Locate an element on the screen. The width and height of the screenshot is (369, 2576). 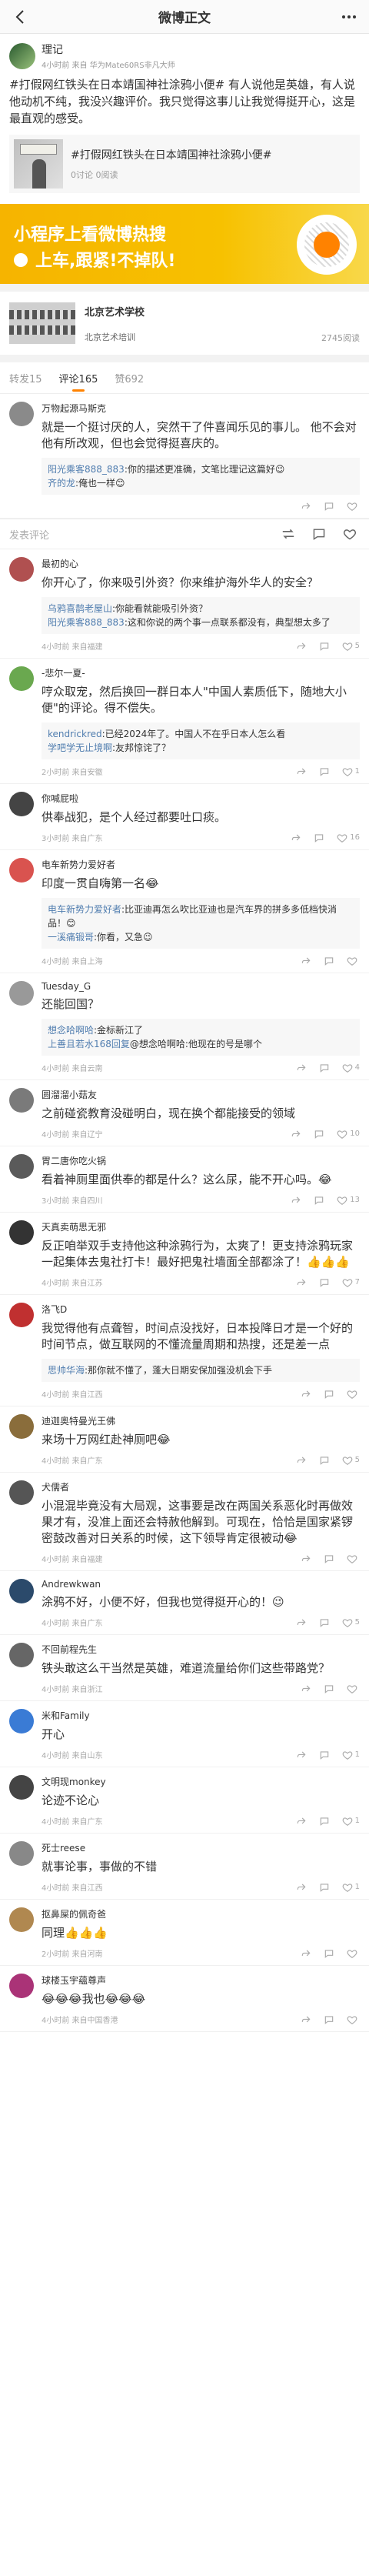
comment-icon is located at coordinates (319, 534).